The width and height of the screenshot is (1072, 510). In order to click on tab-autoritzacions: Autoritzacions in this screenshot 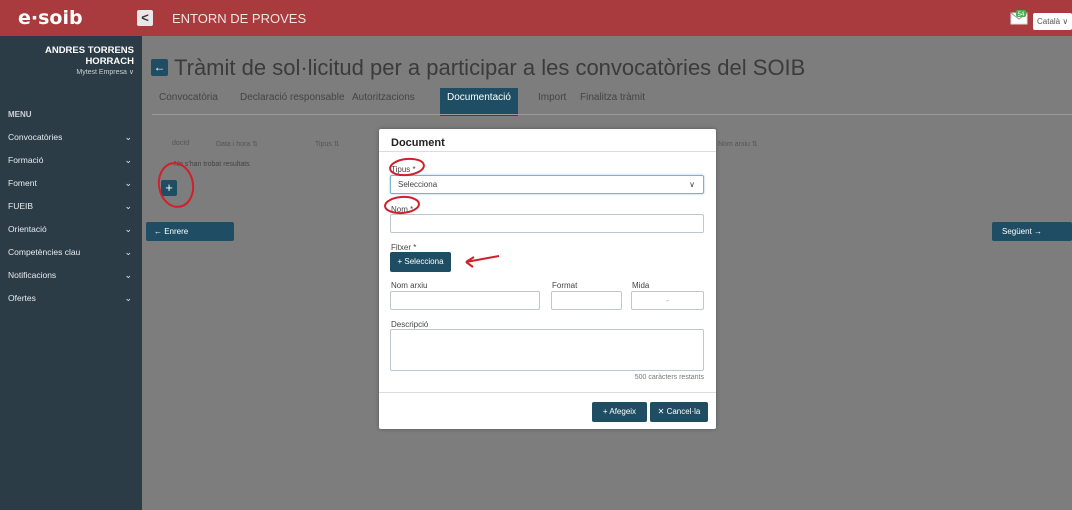, I will do `click(383, 102)`.